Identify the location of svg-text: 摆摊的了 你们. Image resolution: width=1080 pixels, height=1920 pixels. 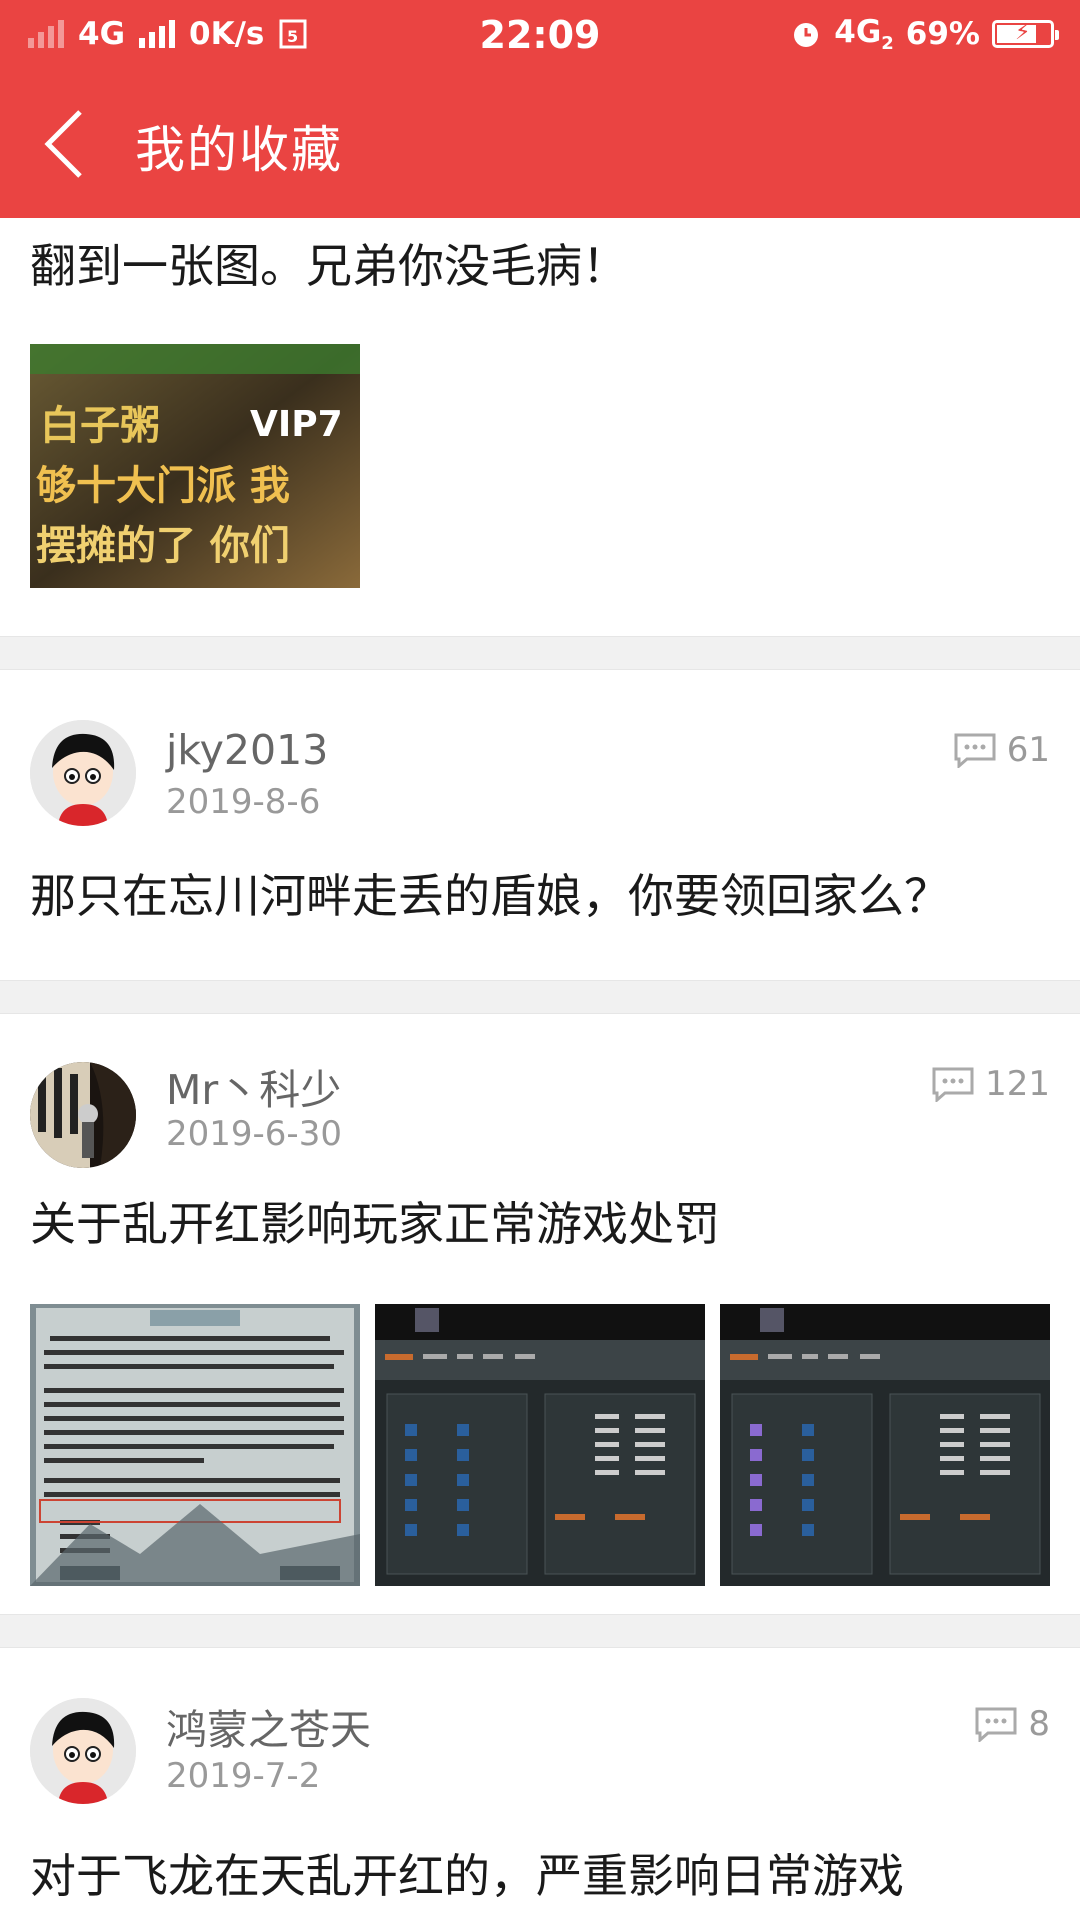
(163, 546).